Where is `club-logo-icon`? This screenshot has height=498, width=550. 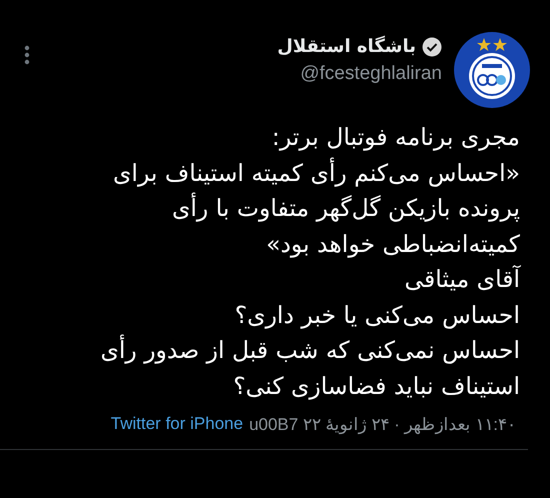
club-logo-icon is located at coordinates (492, 70).